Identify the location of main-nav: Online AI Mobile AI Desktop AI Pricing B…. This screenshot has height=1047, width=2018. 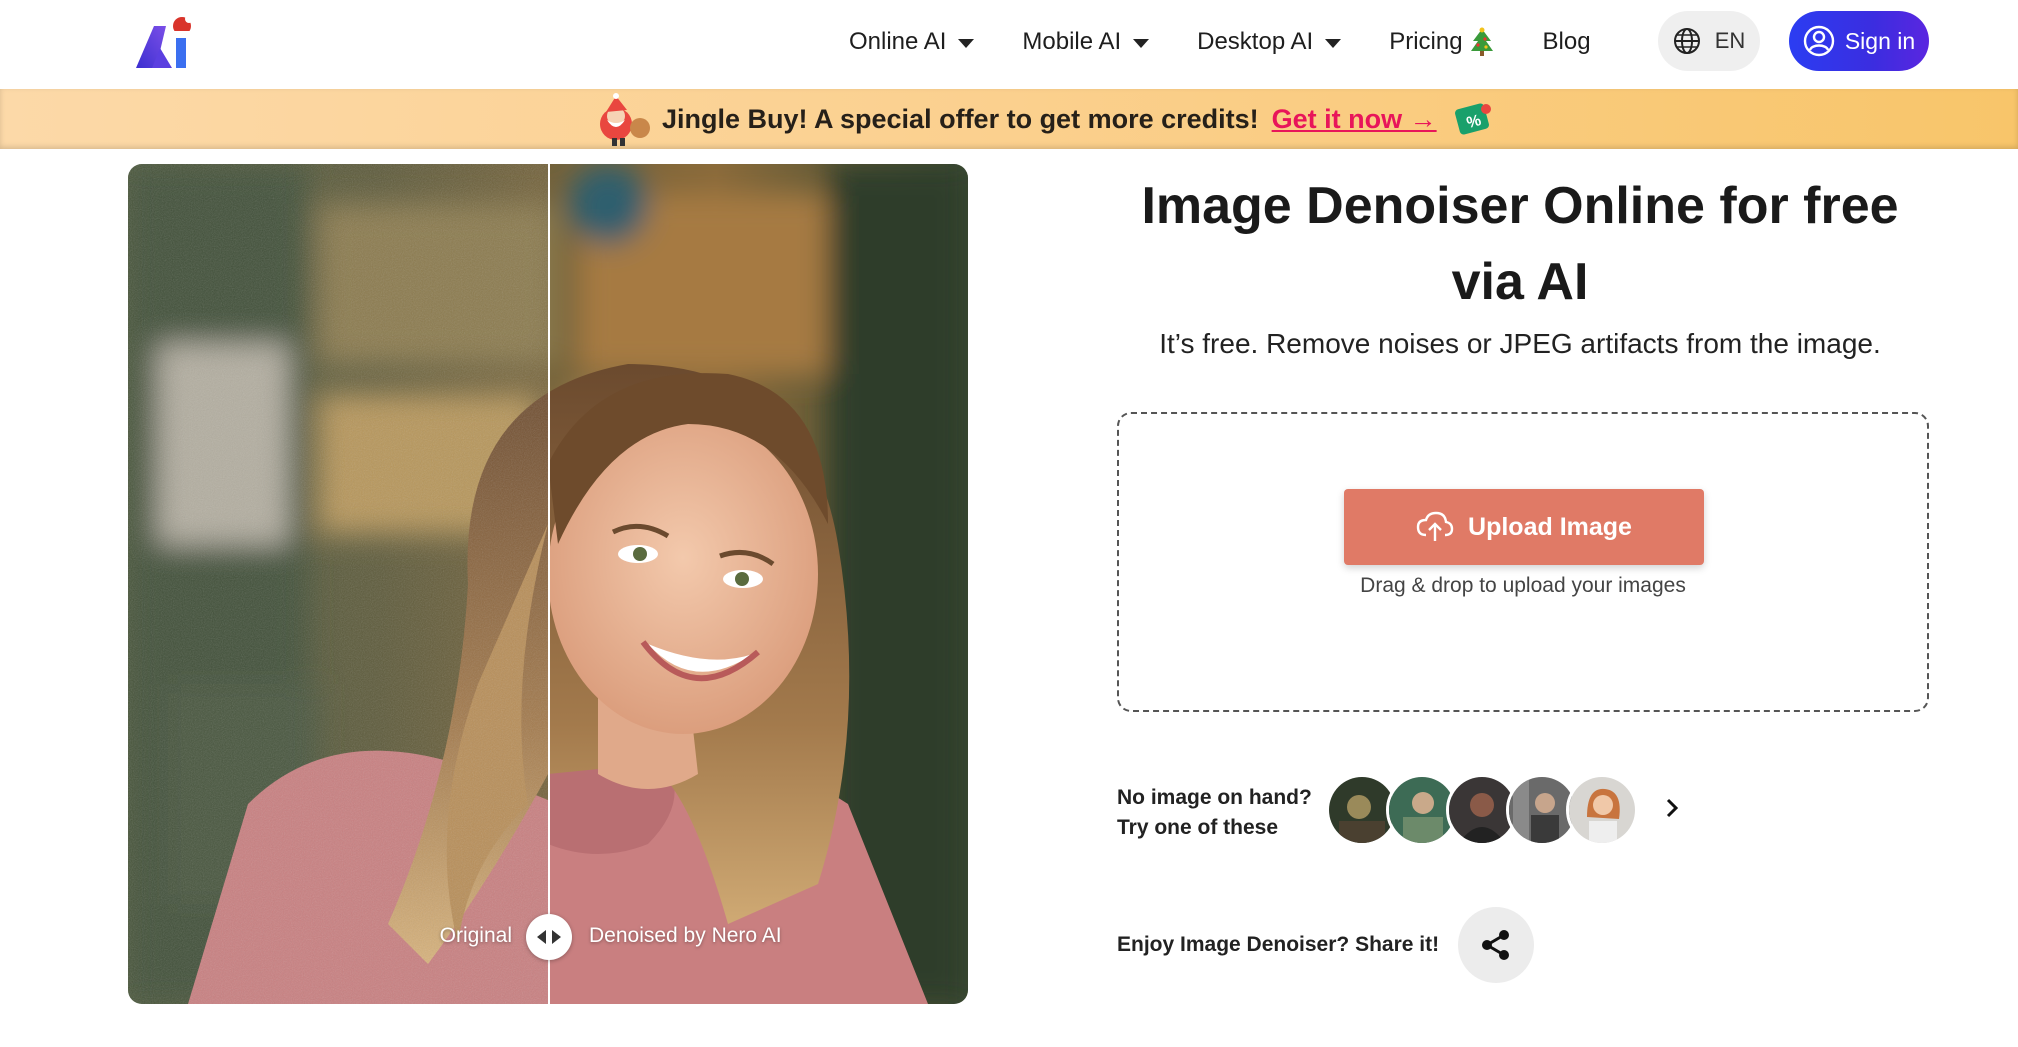
(1244, 42).